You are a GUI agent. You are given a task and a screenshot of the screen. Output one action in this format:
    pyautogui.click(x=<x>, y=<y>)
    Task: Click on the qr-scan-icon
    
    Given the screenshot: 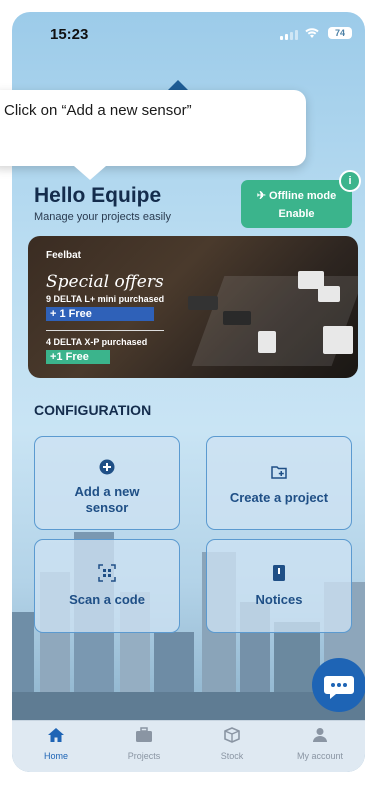 What is the action you would take?
    pyautogui.click(x=107, y=573)
    